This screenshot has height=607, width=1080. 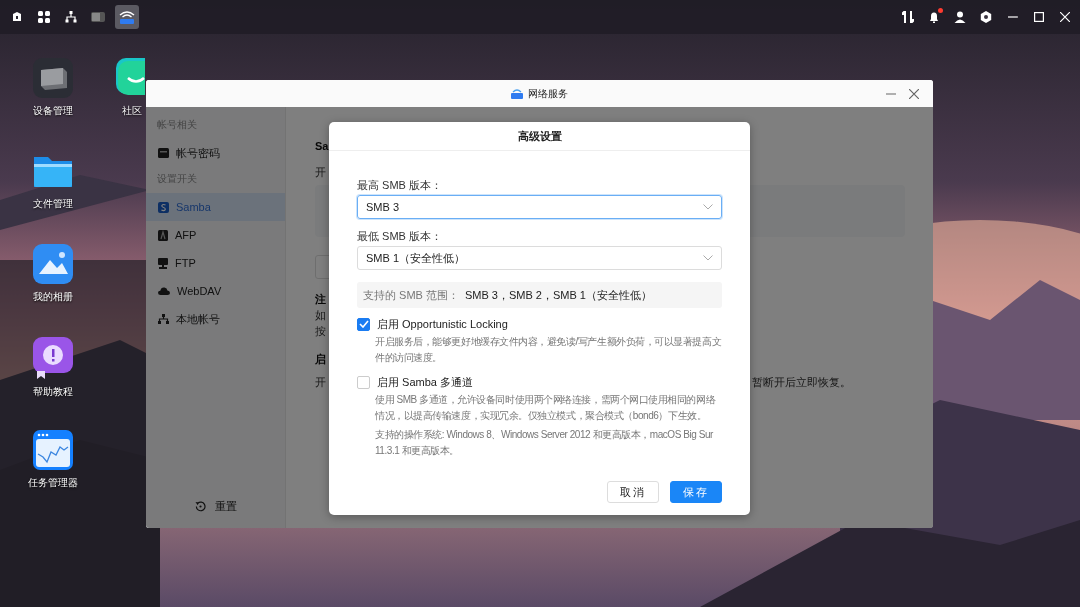 I want to click on transfer-icon, so click(x=908, y=17).